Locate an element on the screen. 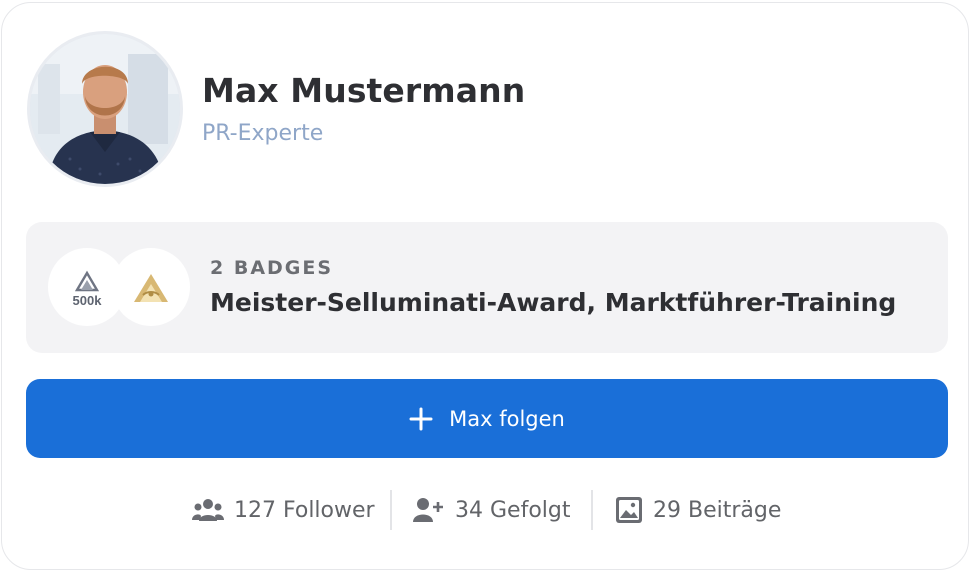  stat-followers: 127 Follower is located at coordinates (283, 510).